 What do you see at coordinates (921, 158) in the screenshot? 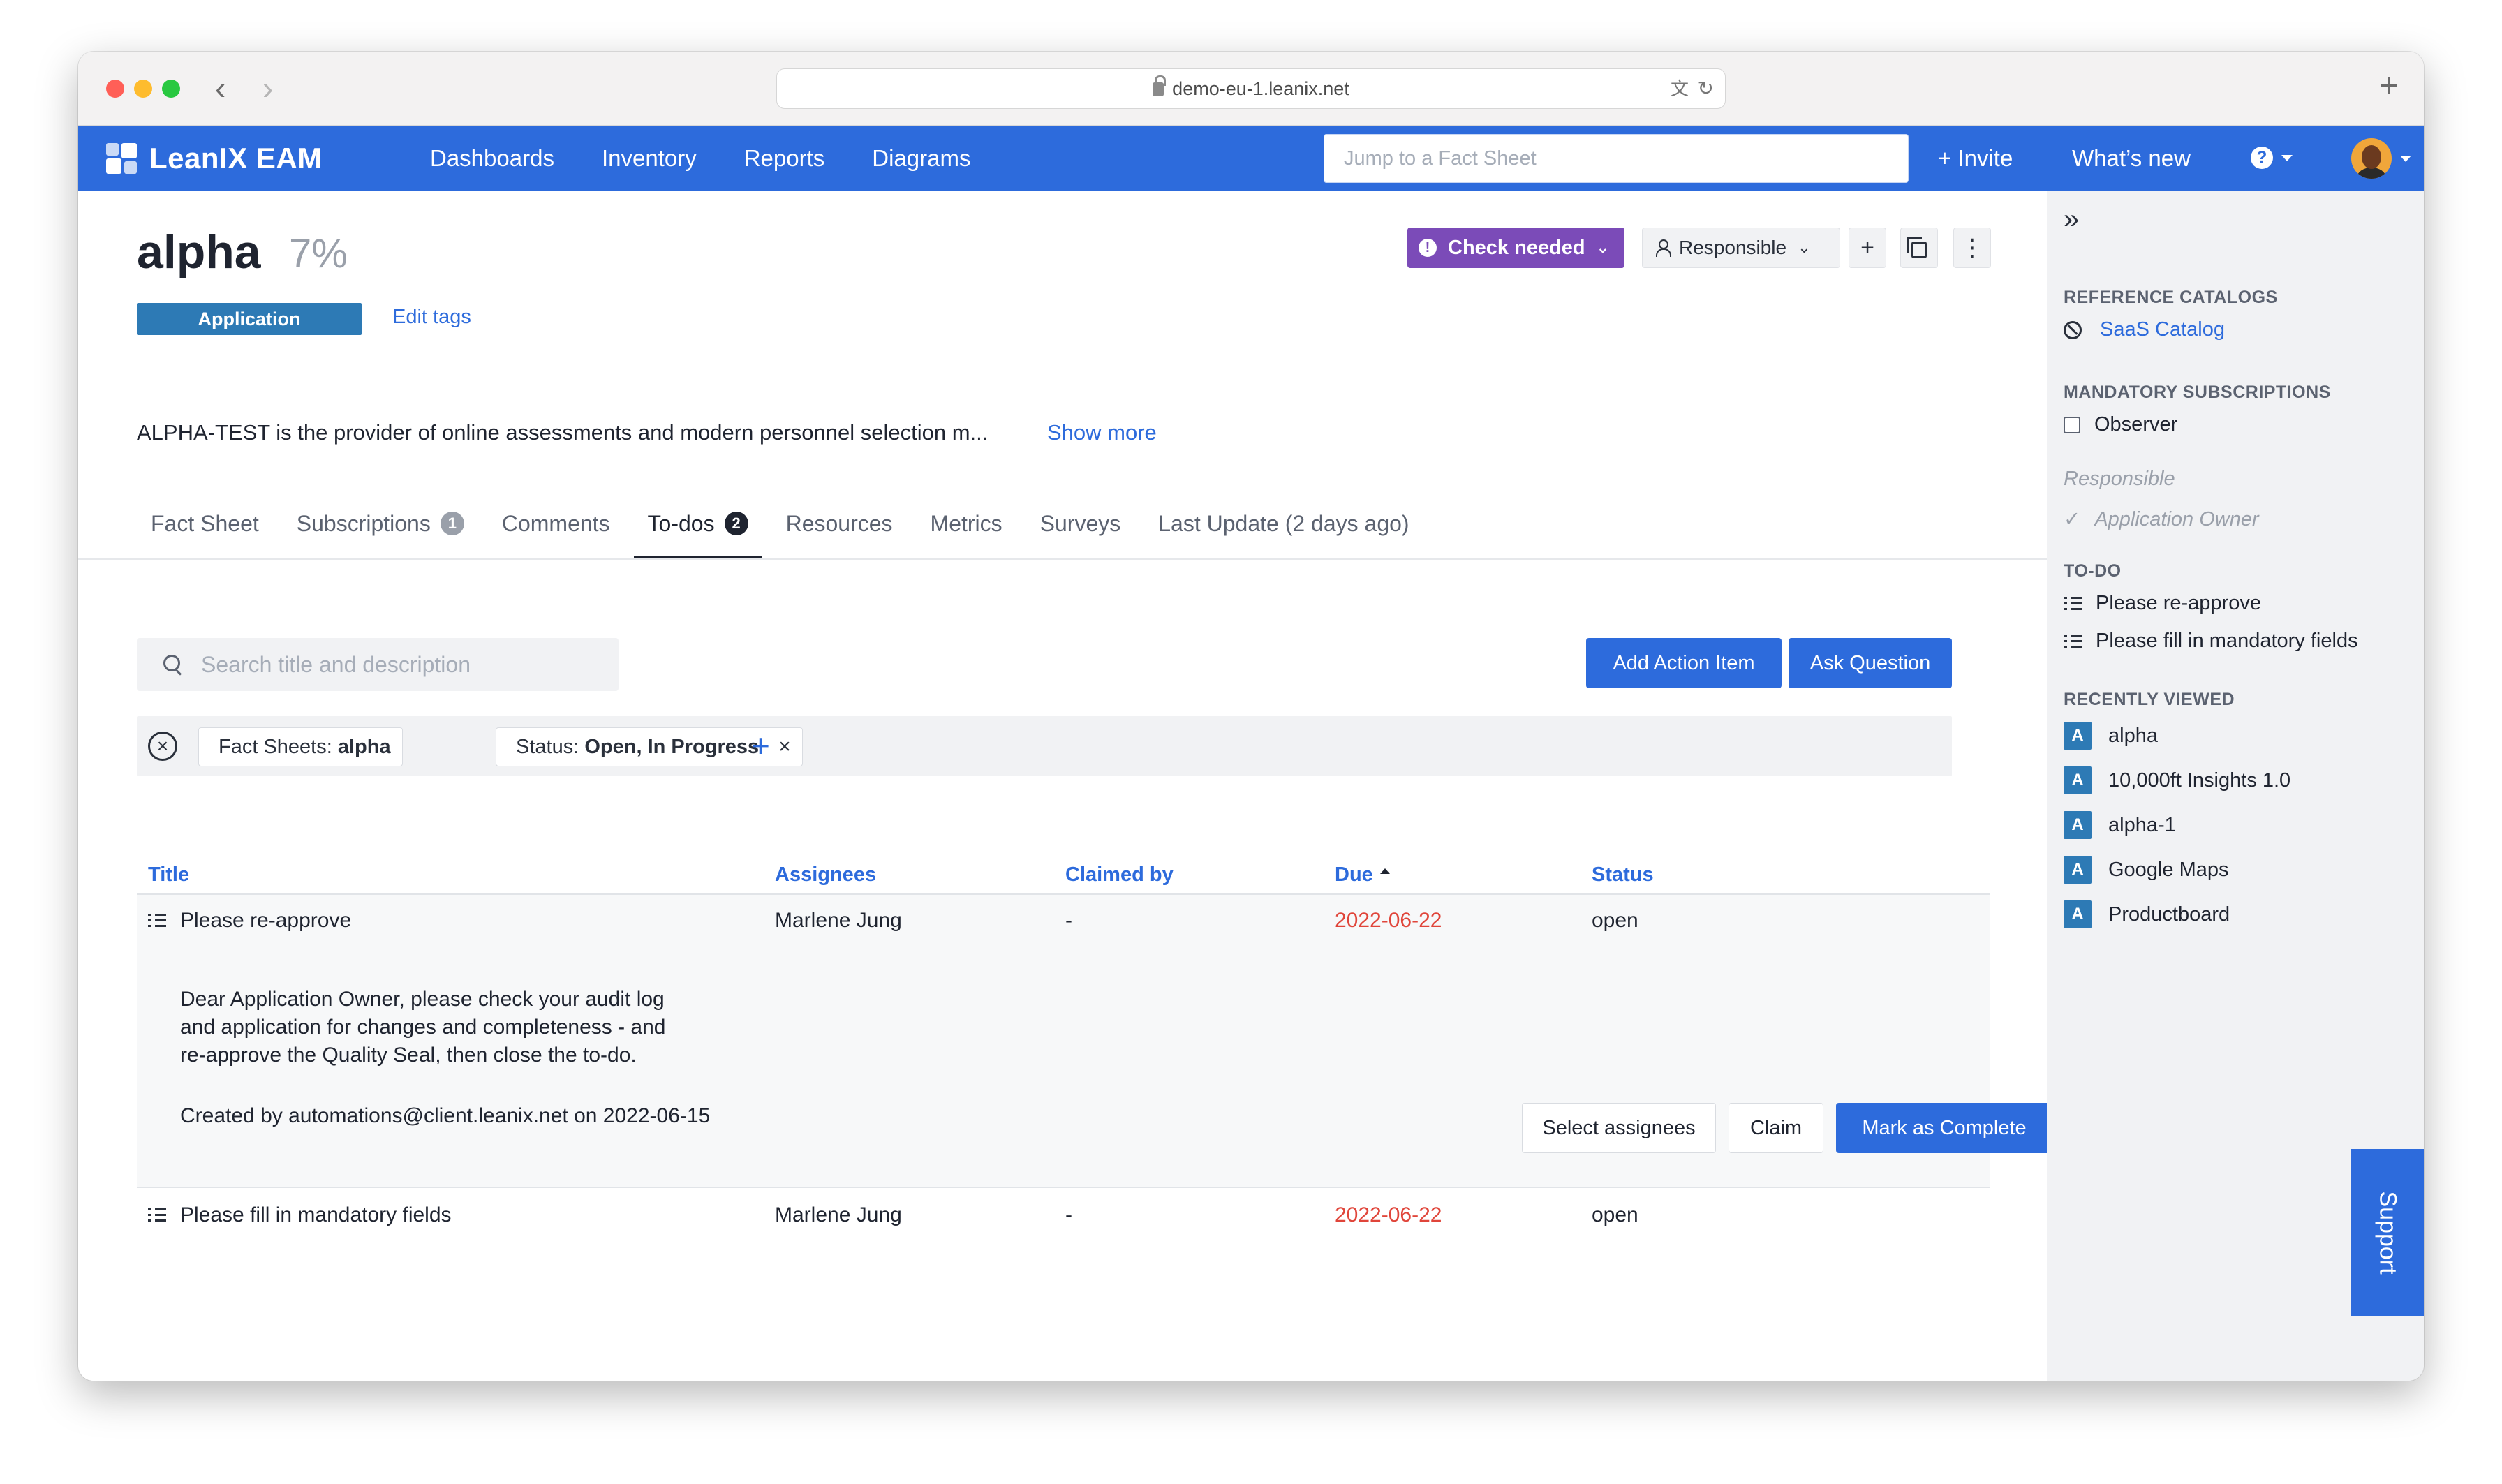
I see `nav-diagrams: Diagrams` at bounding box center [921, 158].